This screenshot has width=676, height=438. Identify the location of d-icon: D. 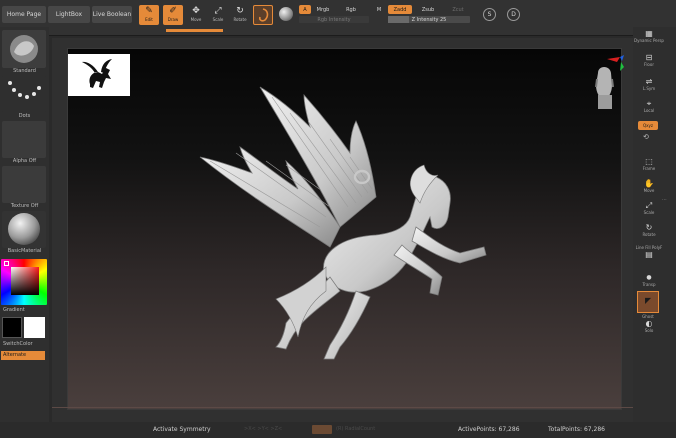
(513, 14).